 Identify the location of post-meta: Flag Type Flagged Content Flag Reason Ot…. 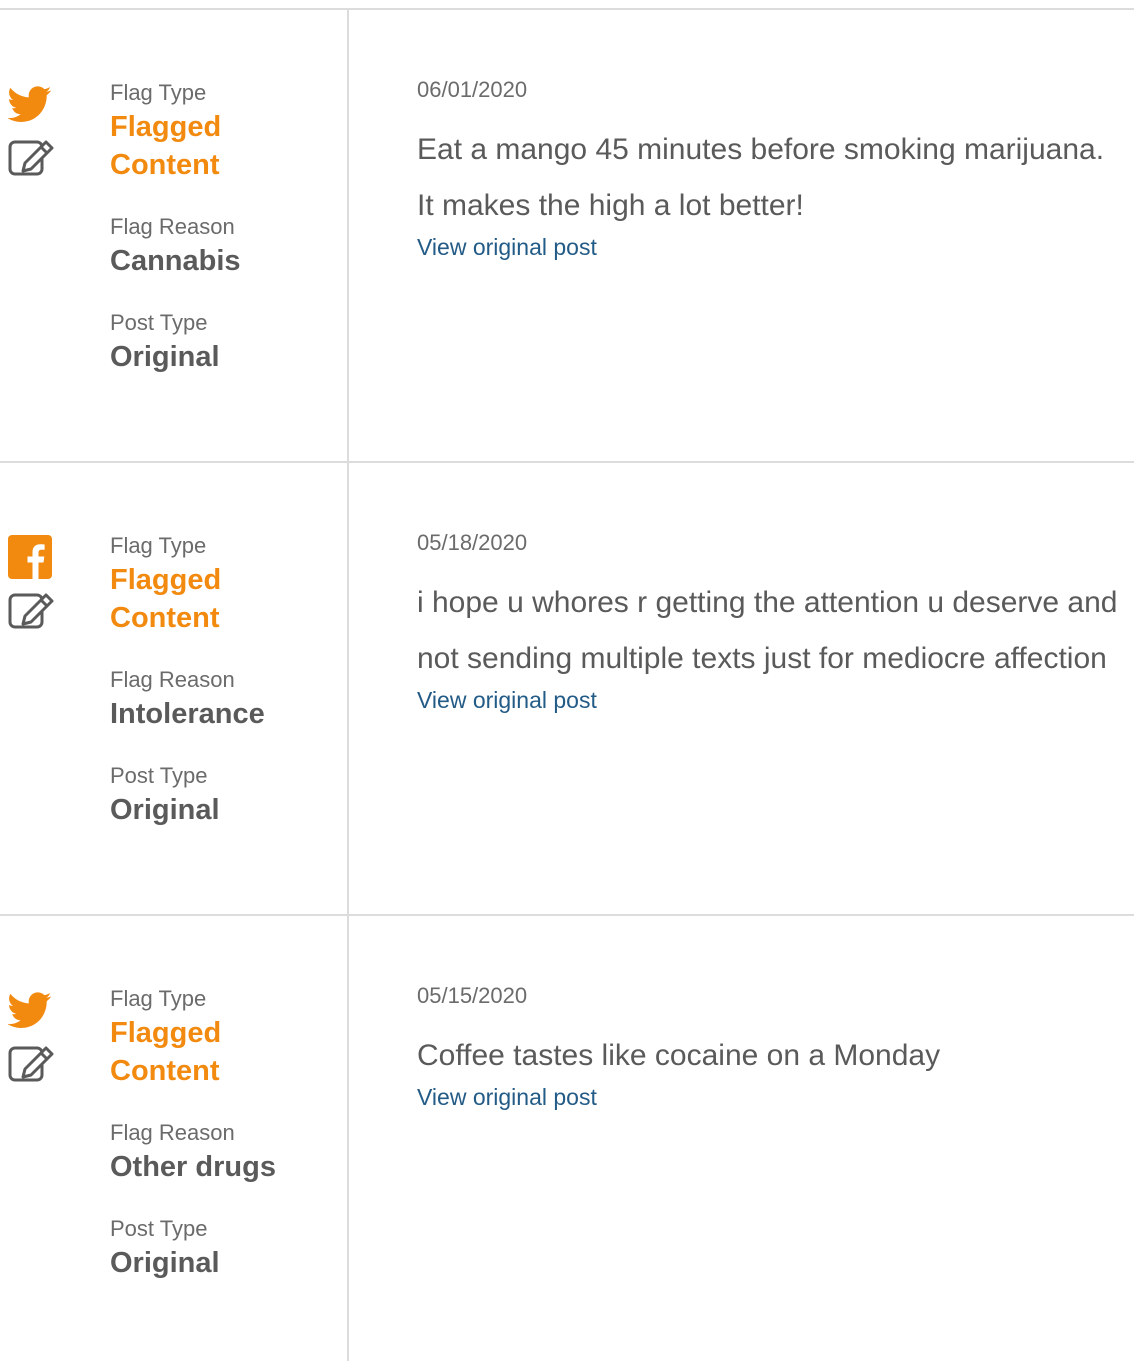
(225, 1149).